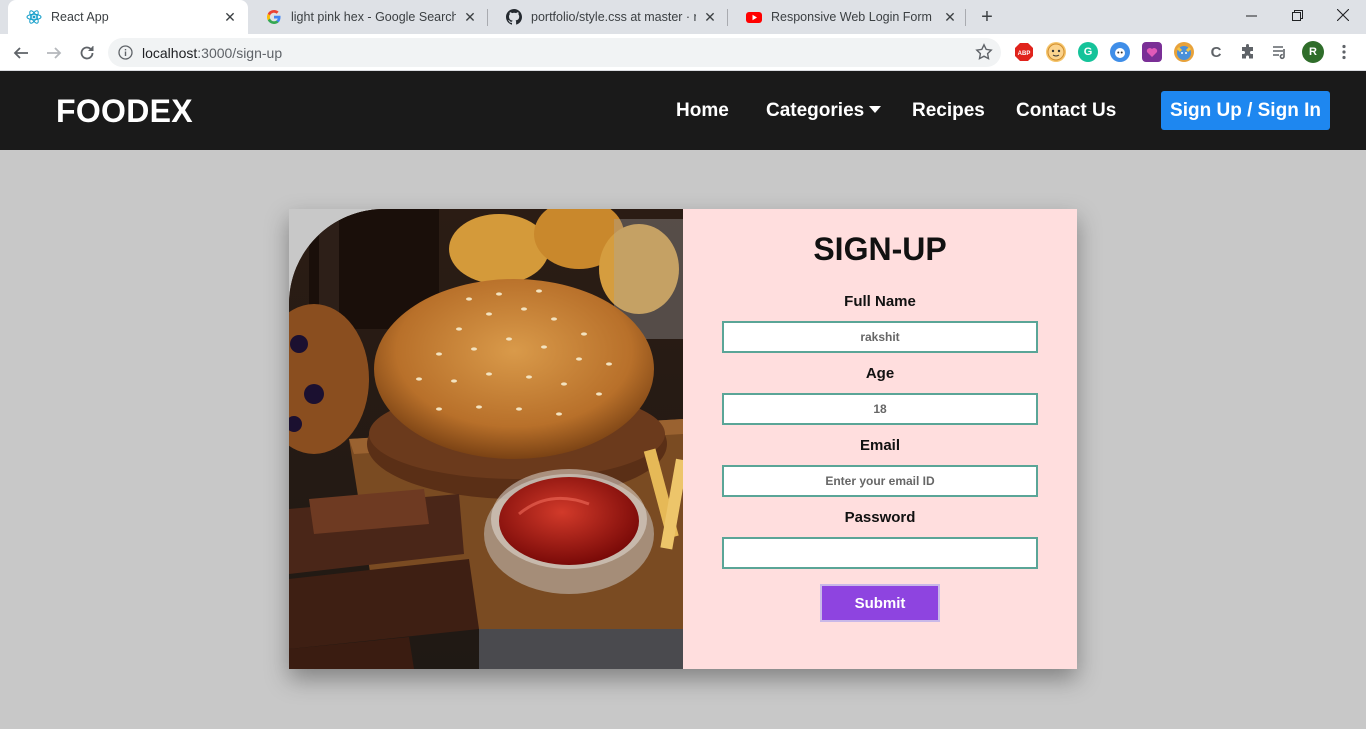 This screenshot has width=1366, height=729. I want to click on media-queue-icon, so click(1280, 52).